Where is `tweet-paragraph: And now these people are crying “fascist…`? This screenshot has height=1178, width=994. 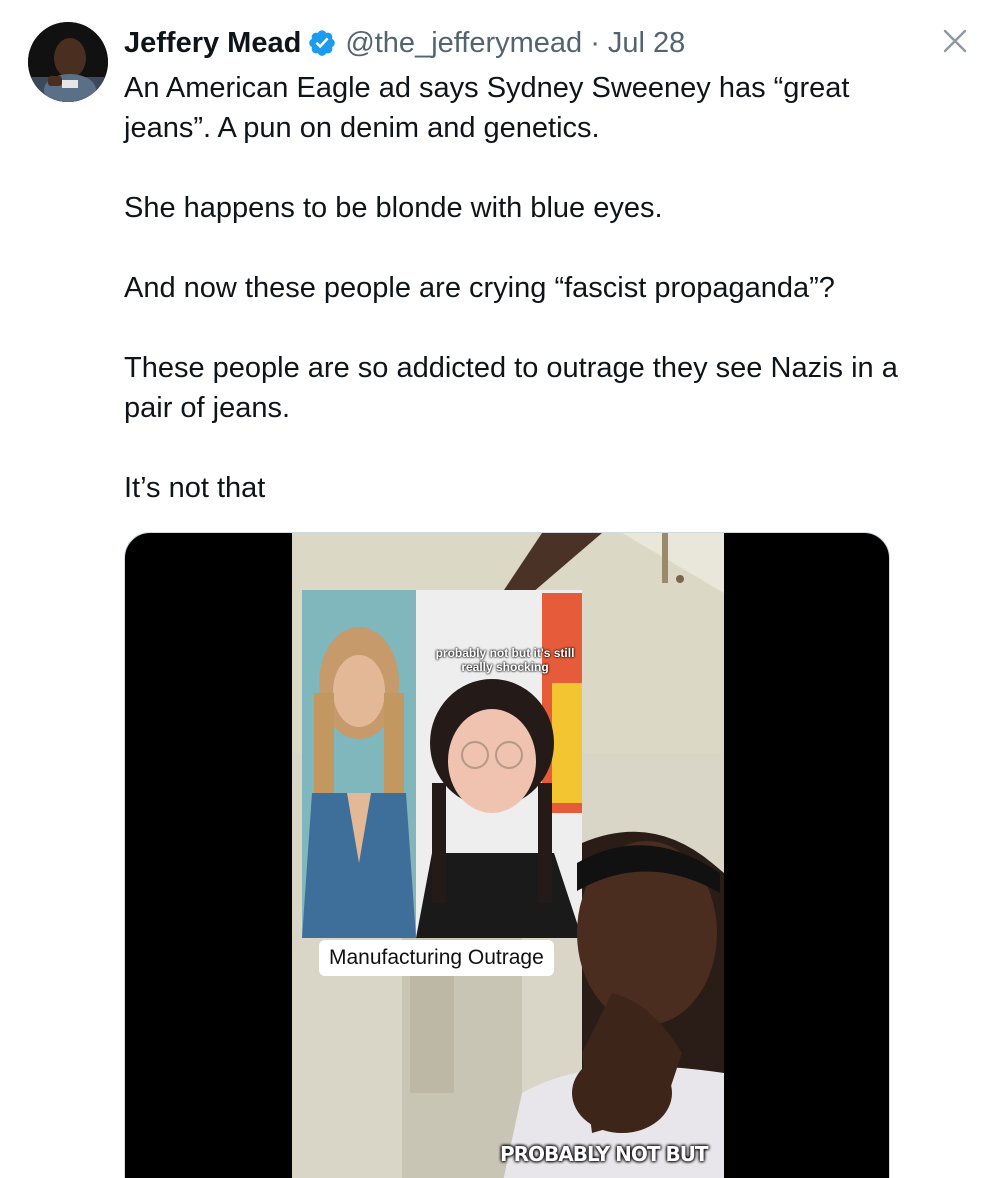
tweet-paragraph: And now these people are crying “fascist… is located at coordinates (479, 288).